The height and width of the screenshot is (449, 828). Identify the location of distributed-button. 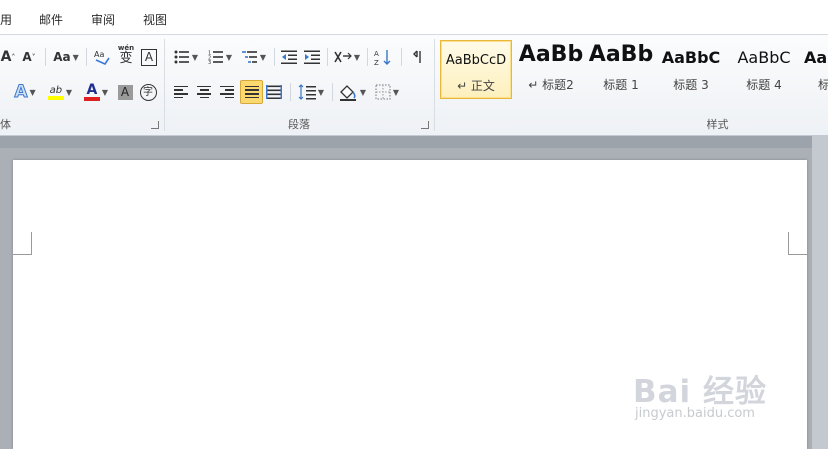
(274, 92).